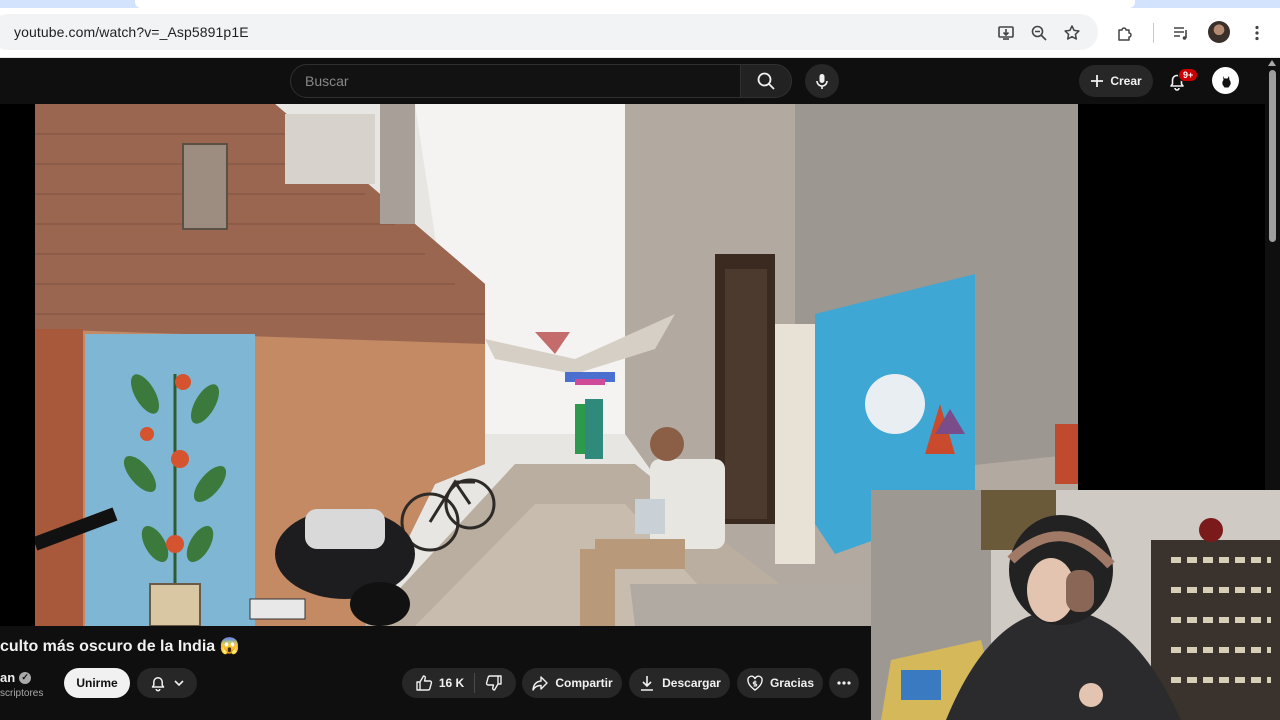  I want to click on plus-icon, so click(1097, 81).